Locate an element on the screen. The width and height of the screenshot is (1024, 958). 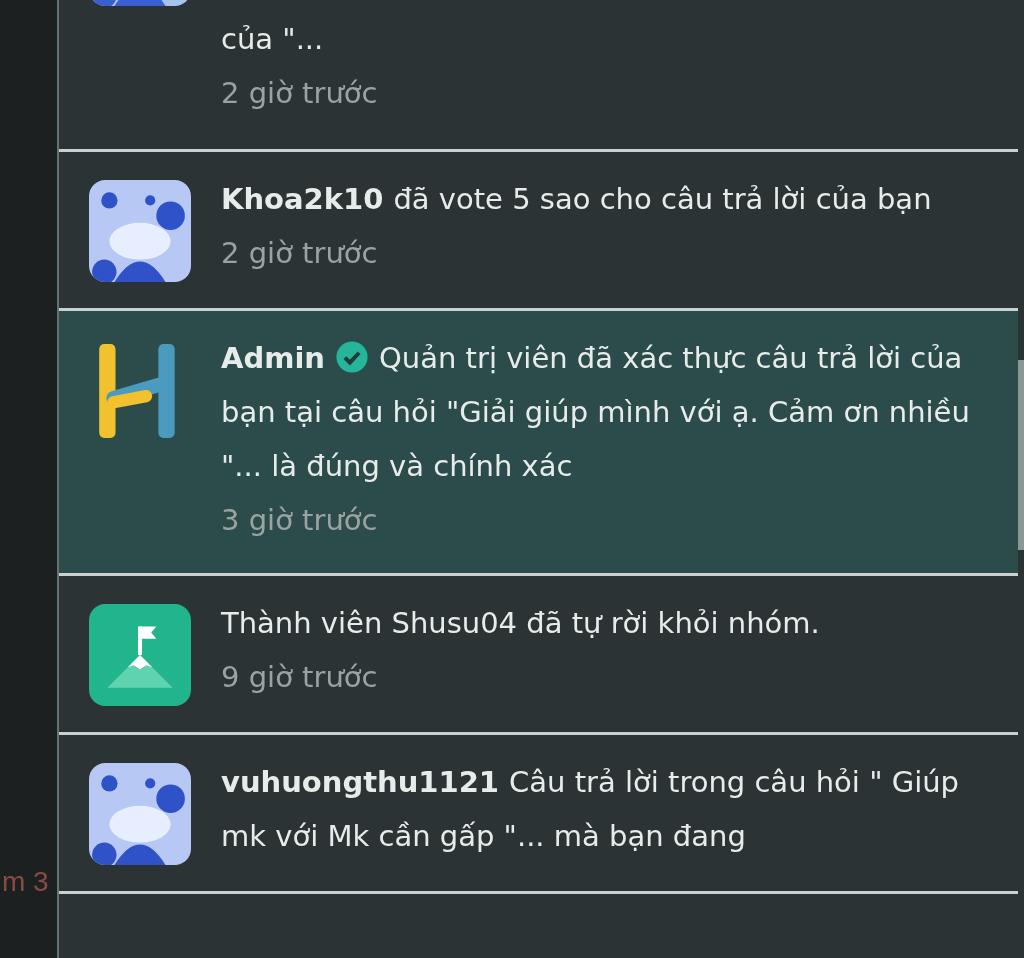
notification-message: vuhuongthu1121 Câu trả lời trong câu hỏi " Giúp mk với Mk cần gấp "... mà bạn đang is located at coordinates (590, 809).